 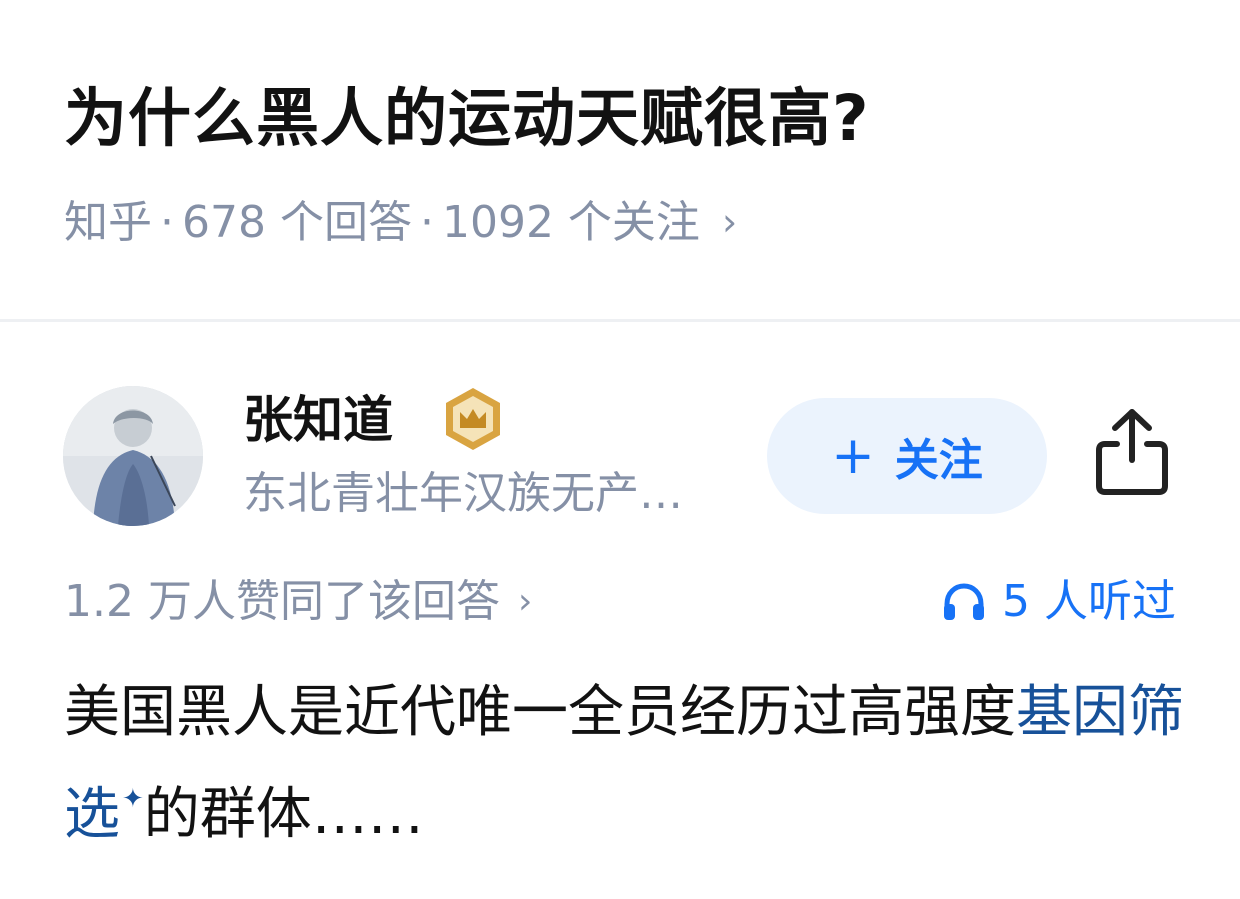 What do you see at coordinates (133, 799) in the screenshot?
I see `sparkle-icon: ✦` at bounding box center [133, 799].